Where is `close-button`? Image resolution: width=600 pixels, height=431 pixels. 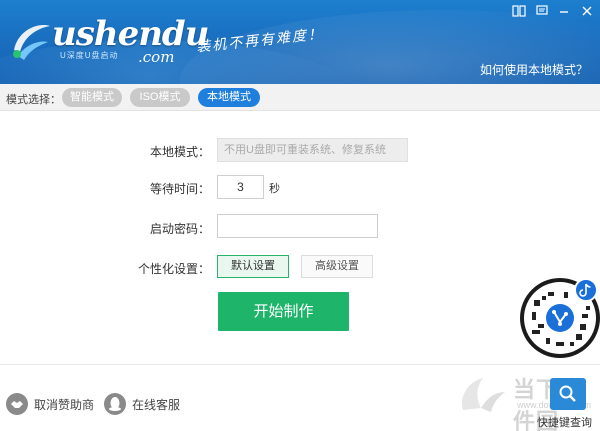
close-button is located at coordinates (587, 11).